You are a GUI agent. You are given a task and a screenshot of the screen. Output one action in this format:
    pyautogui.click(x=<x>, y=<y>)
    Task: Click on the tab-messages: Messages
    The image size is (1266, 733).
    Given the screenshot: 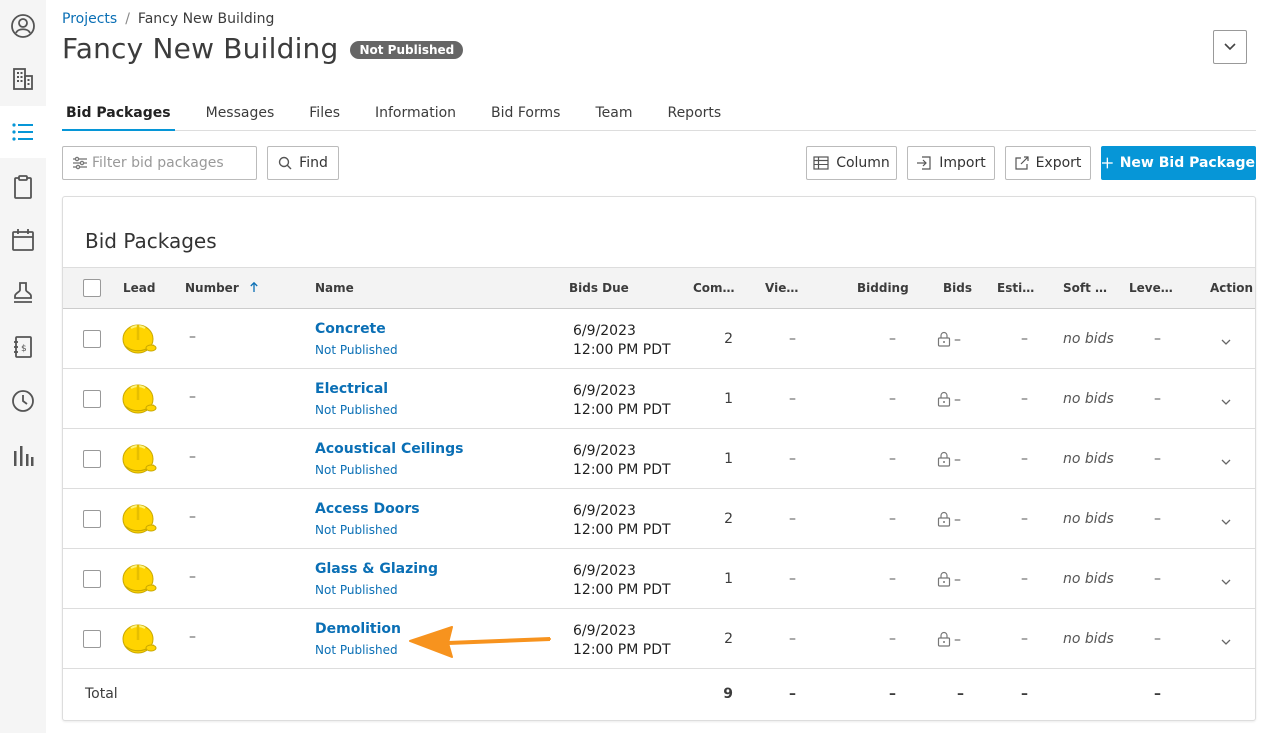 What is the action you would take?
    pyautogui.click(x=240, y=114)
    